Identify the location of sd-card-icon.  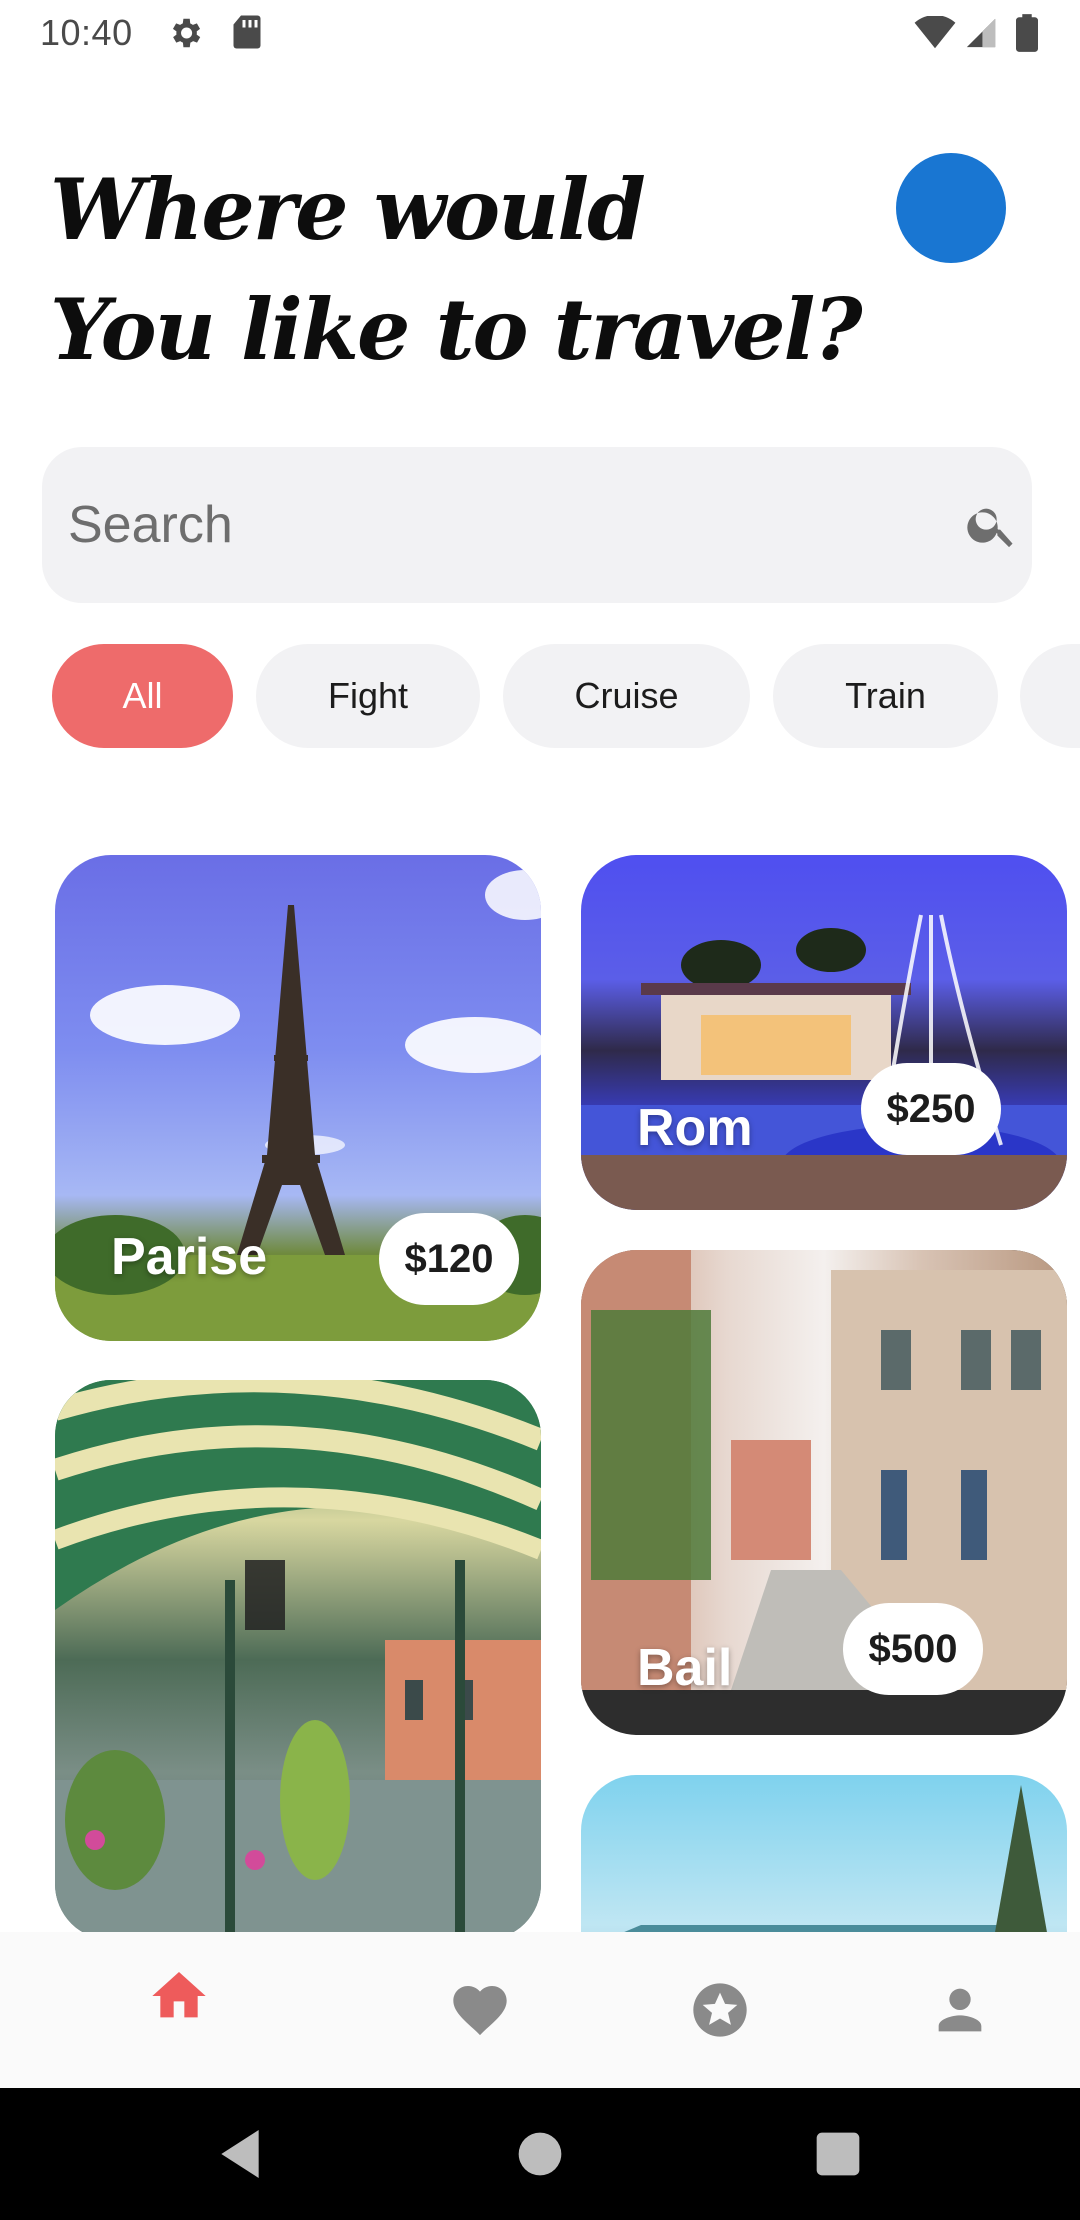
(247, 32).